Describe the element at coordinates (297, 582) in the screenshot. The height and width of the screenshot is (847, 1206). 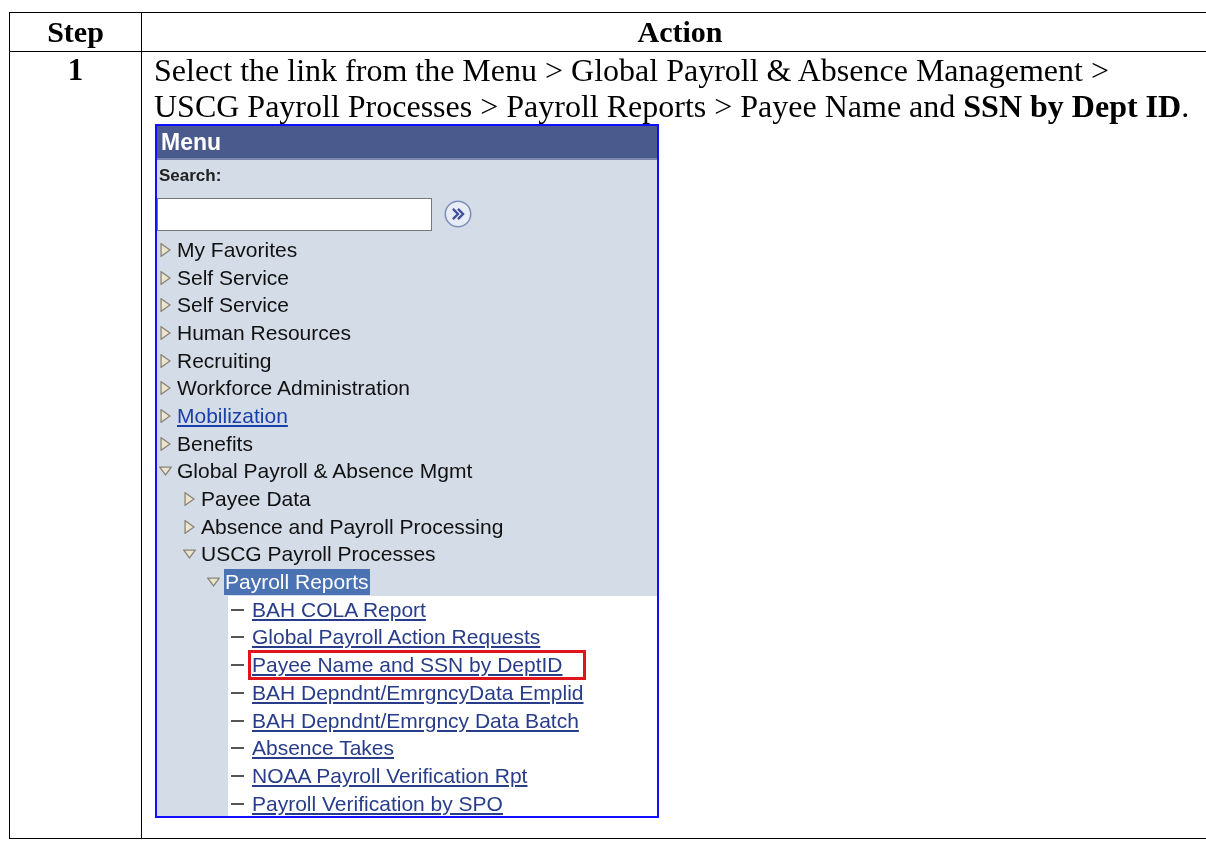
I see `menu-folder: Payroll Reports` at that location.